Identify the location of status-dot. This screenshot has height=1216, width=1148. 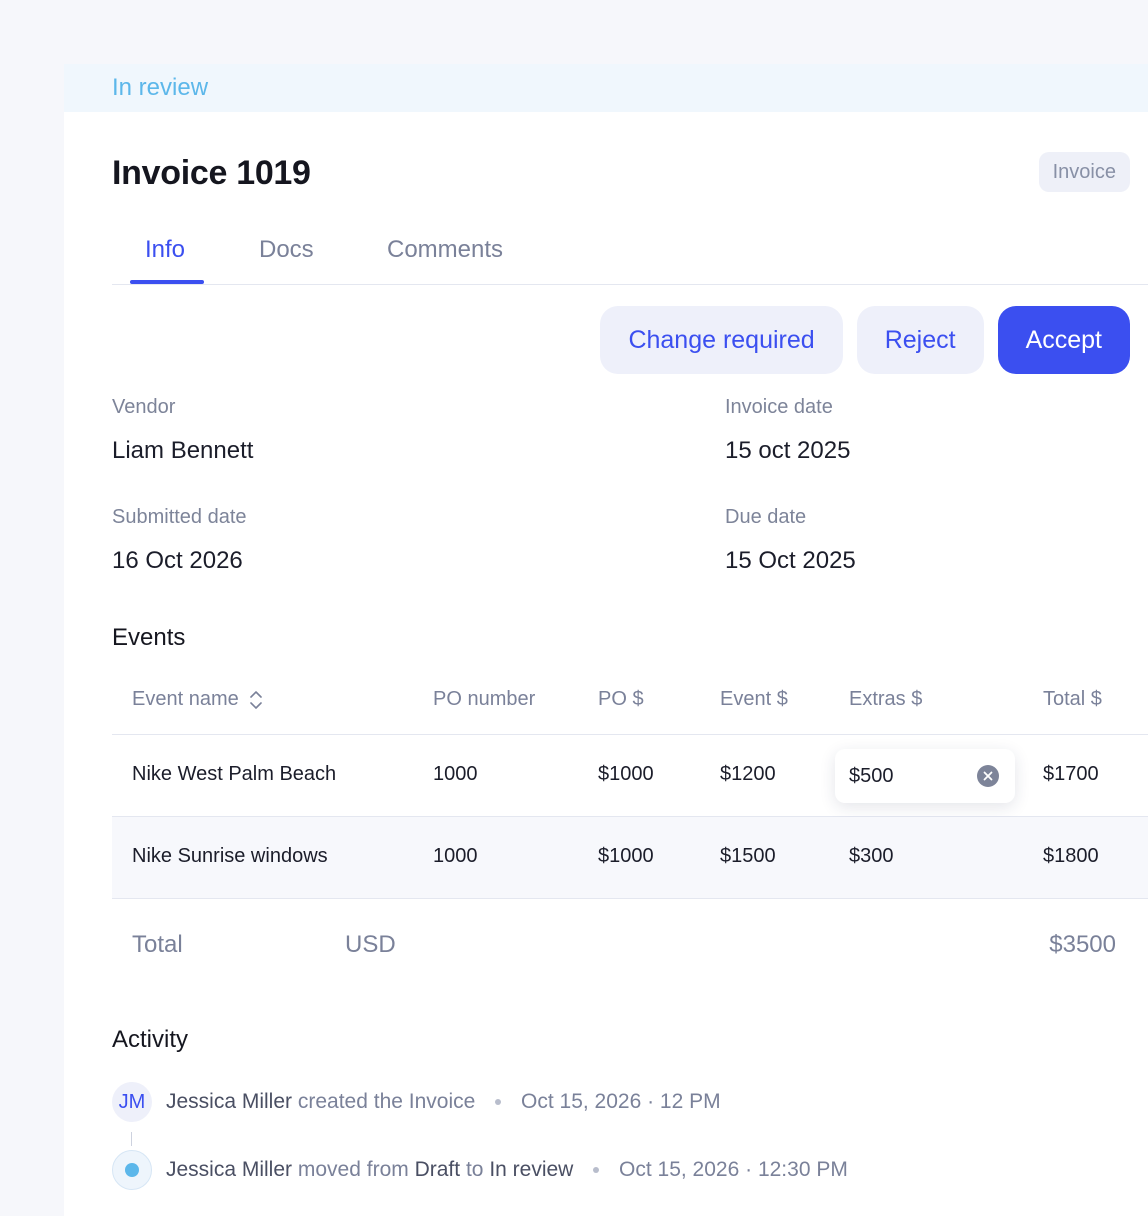
(132, 1170).